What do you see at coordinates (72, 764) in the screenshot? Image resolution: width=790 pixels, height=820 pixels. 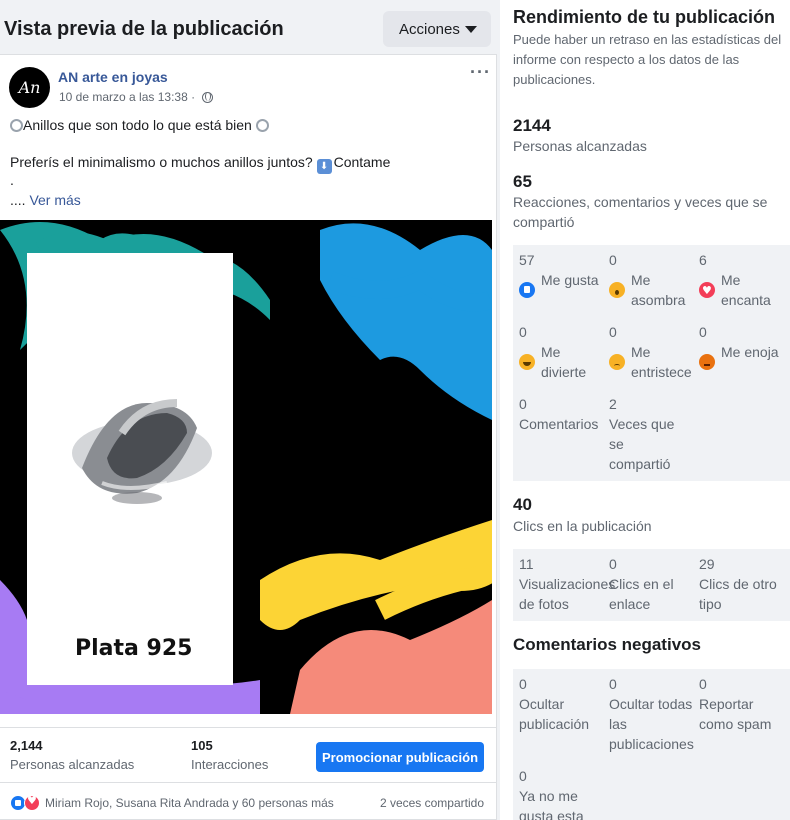 I see `reach-label: Personas alcanzadas` at bounding box center [72, 764].